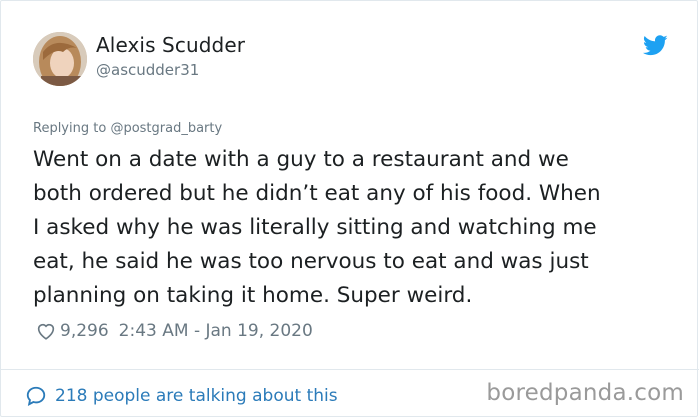 This screenshot has height=419, width=700. What do you see at coordinates (350, 369) in the screenshot?
I see `divider` at bounding box center [350, 369].